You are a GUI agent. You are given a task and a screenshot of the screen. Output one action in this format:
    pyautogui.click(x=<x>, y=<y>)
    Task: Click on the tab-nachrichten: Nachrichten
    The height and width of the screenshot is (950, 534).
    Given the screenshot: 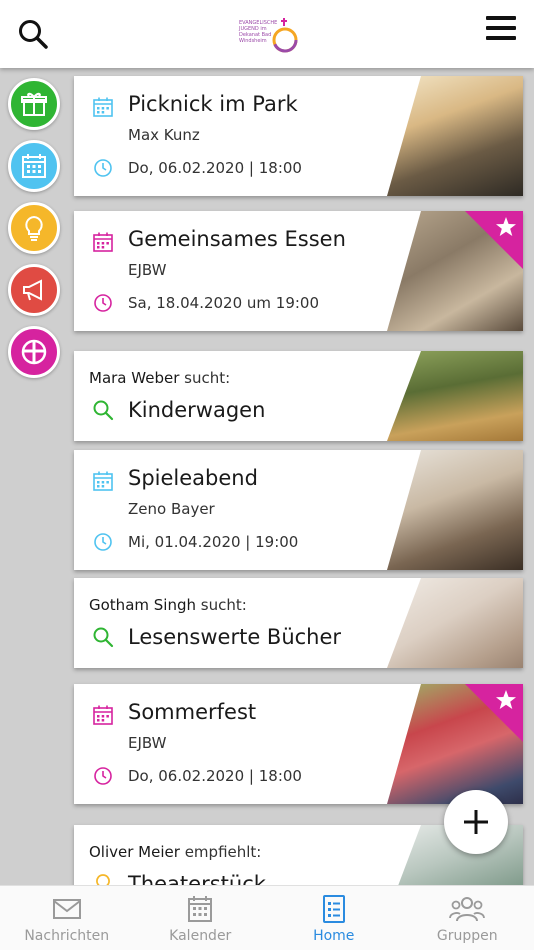 What is the action you would take?
    pyautogui.click(x=67, y=918)
    